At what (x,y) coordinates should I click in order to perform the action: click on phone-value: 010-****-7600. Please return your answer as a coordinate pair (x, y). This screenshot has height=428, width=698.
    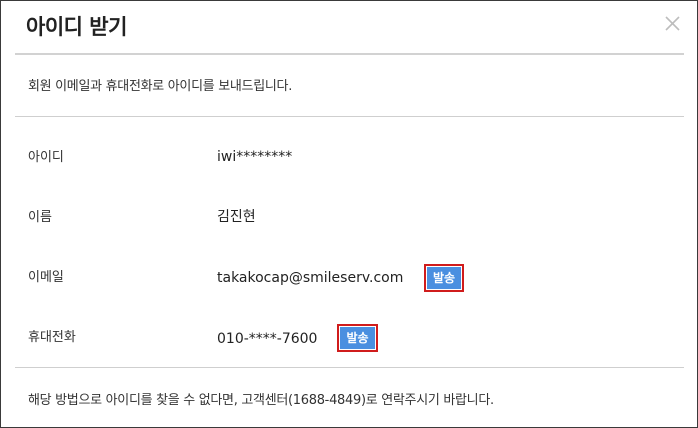
    Looking at the image, I should click on (267, 339).